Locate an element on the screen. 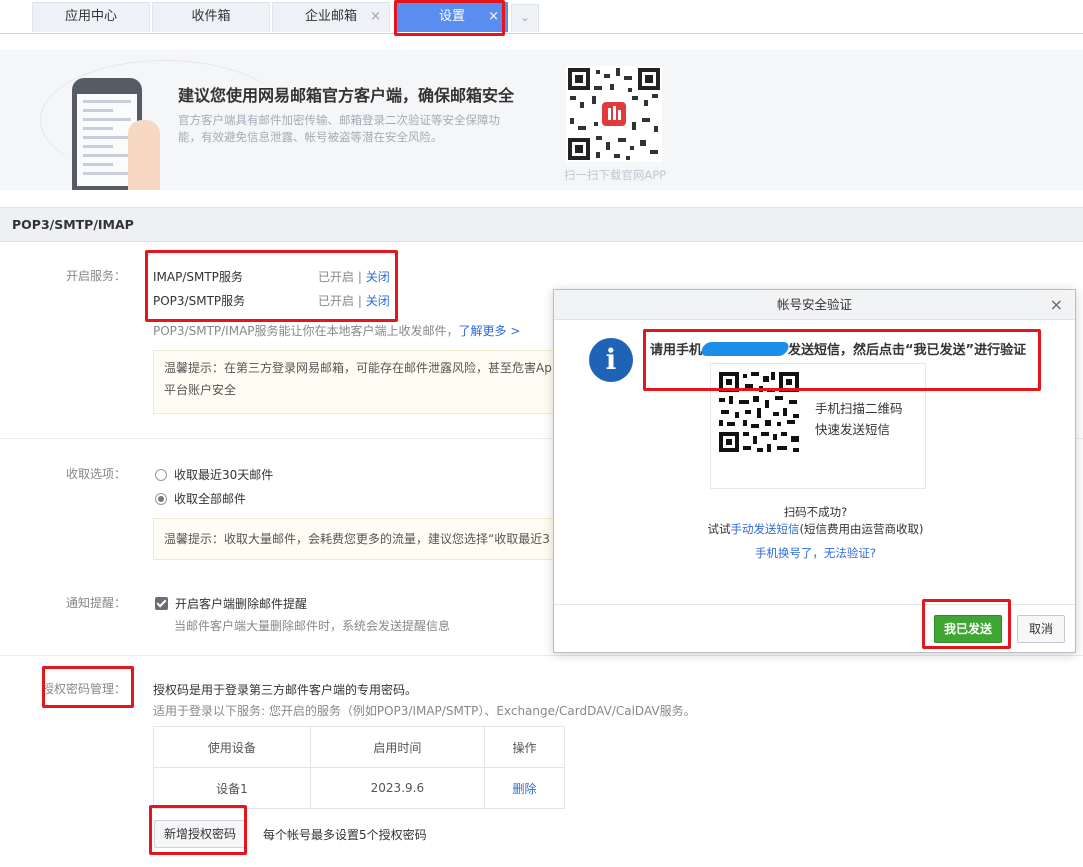  dialog-message: 请用手机 发送短信，然后点击“我已发送”进行验证 is located at coordinates (845, 351).